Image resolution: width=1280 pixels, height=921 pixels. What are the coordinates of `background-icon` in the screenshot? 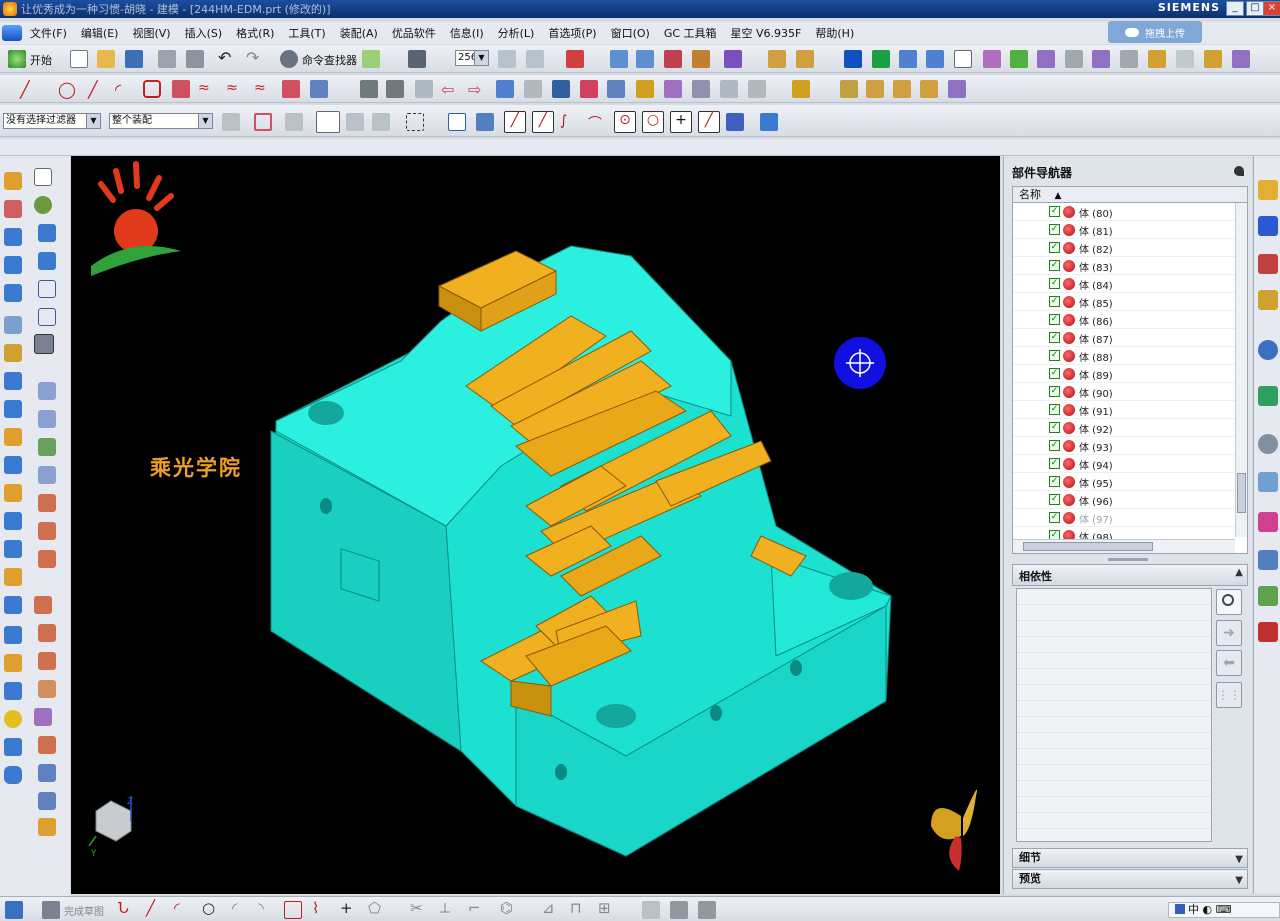 It's located at (44, 344).